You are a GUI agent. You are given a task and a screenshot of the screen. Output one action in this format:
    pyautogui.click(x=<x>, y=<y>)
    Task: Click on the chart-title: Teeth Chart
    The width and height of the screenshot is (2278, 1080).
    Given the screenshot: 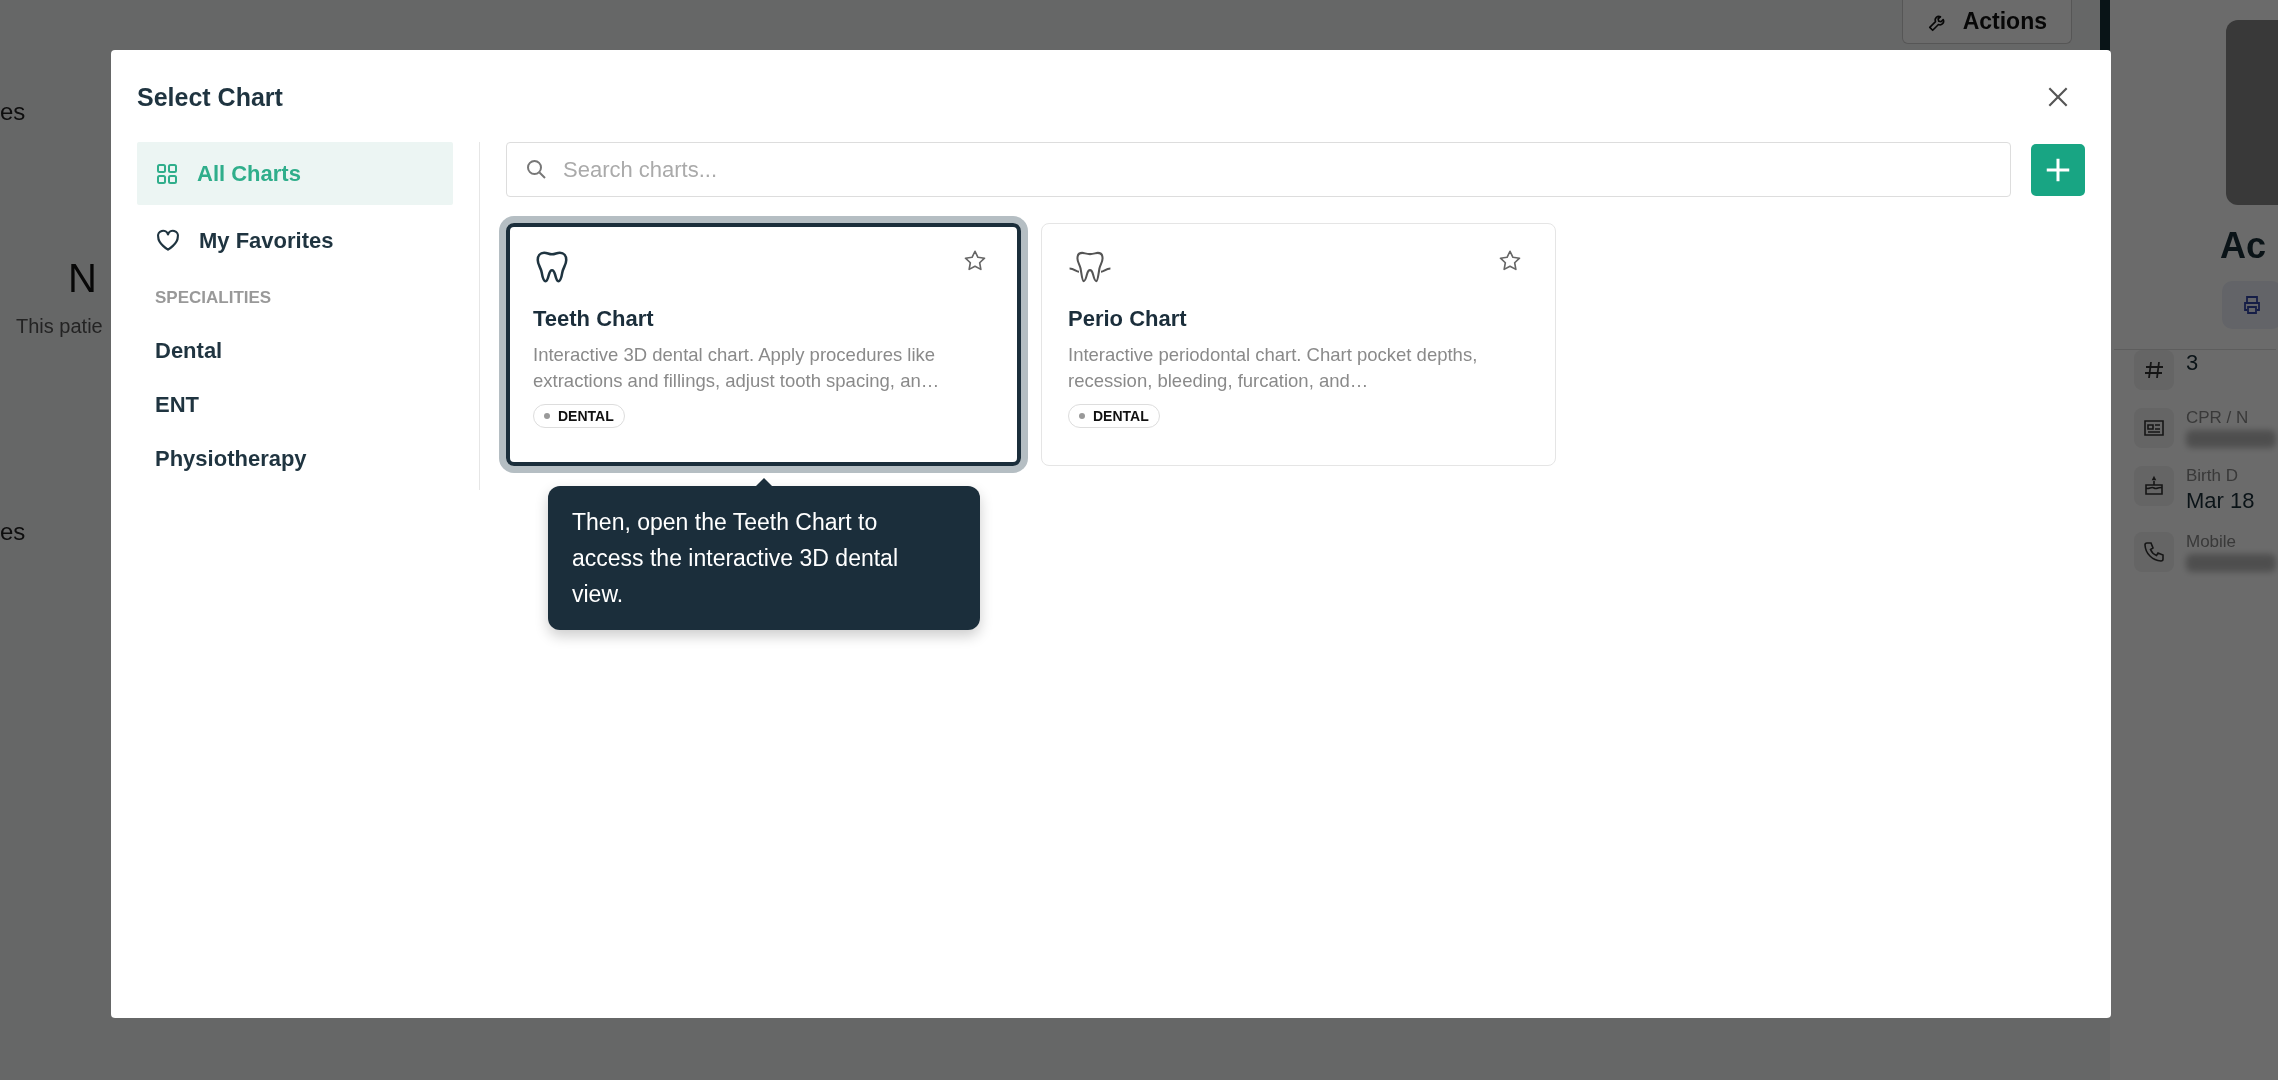 What is the action you would take?
    pyautogui.click(x=593, y=319)
    